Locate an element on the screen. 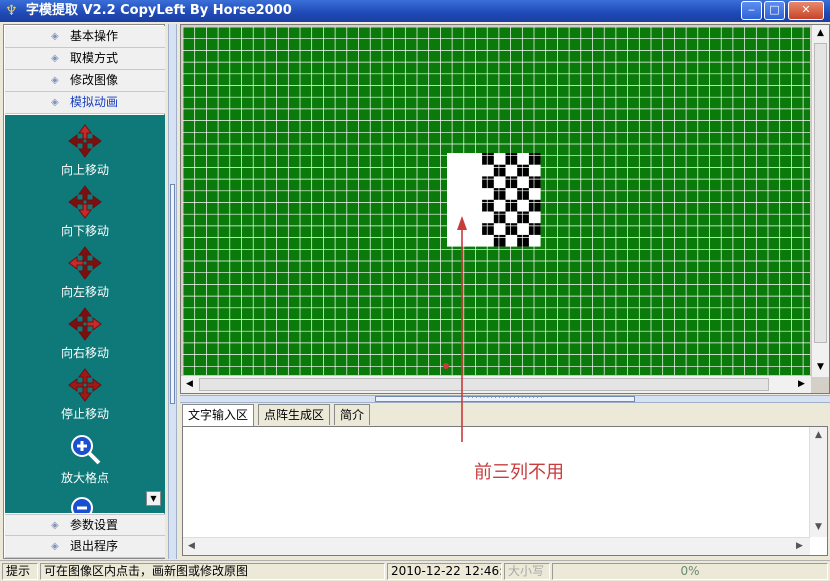 This screenshot has height=581, width=830. nav-section-exit: ◈ 退出程序 is located at coordinates (85, 547).